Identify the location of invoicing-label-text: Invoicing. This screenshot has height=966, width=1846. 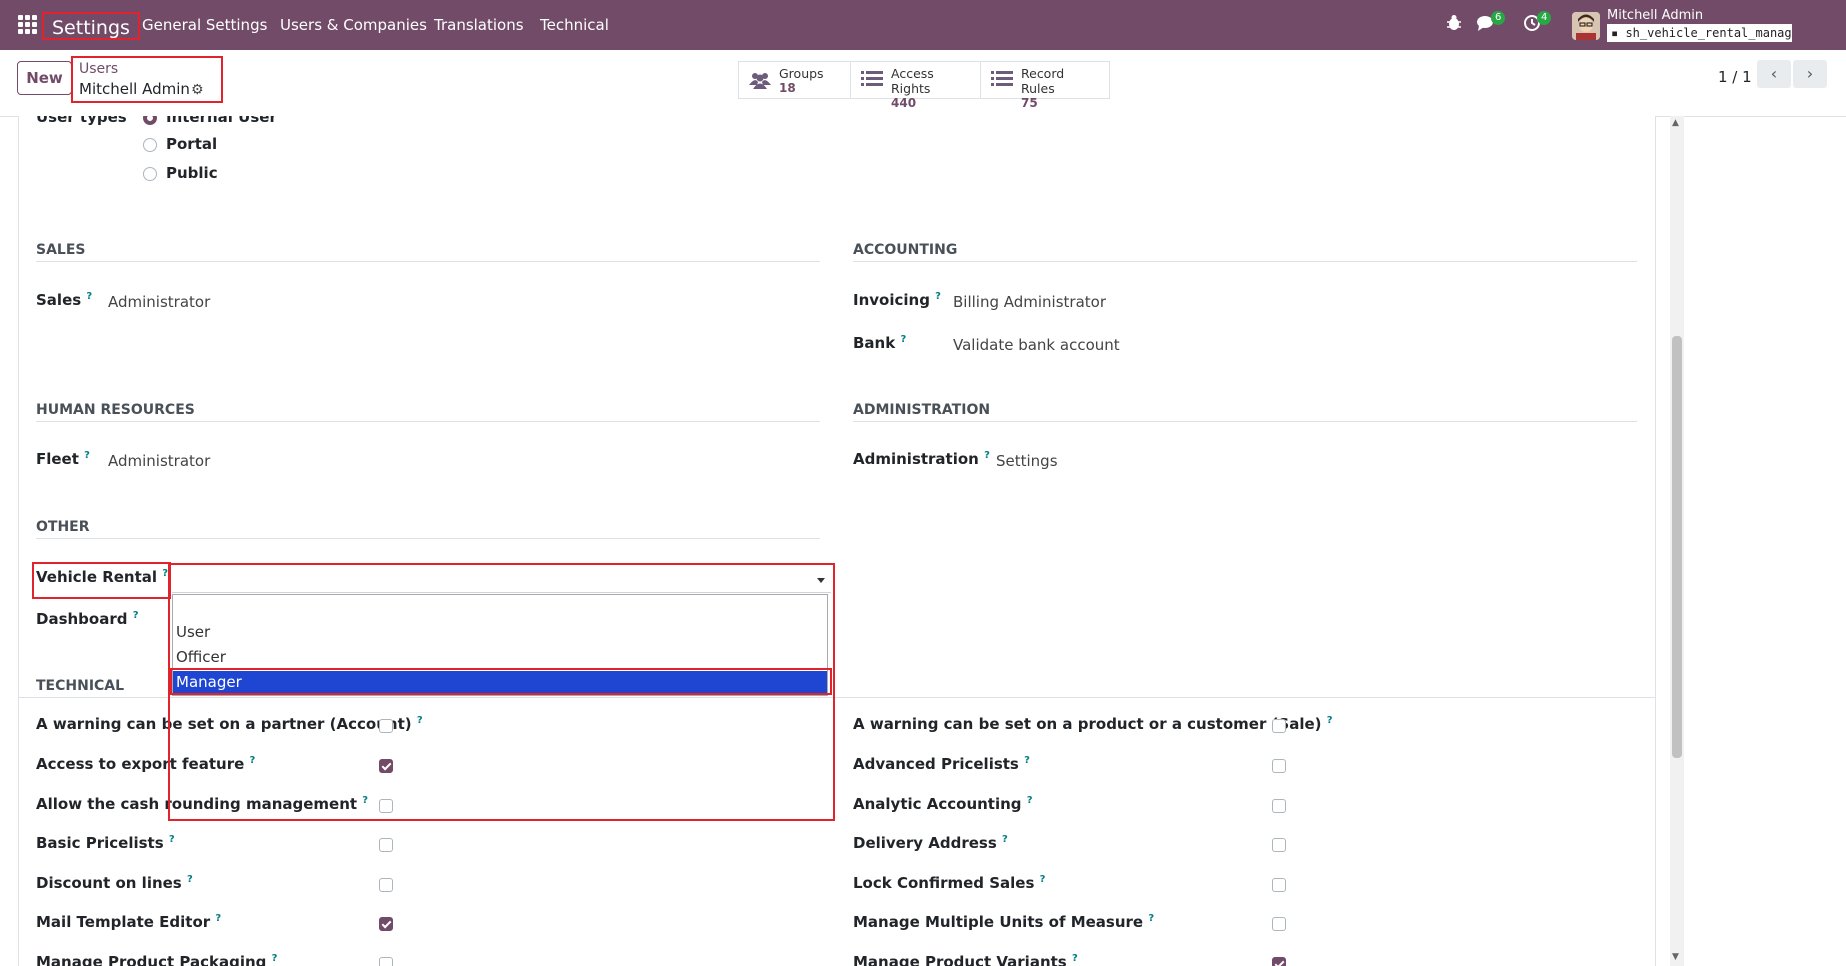
(891, 300).